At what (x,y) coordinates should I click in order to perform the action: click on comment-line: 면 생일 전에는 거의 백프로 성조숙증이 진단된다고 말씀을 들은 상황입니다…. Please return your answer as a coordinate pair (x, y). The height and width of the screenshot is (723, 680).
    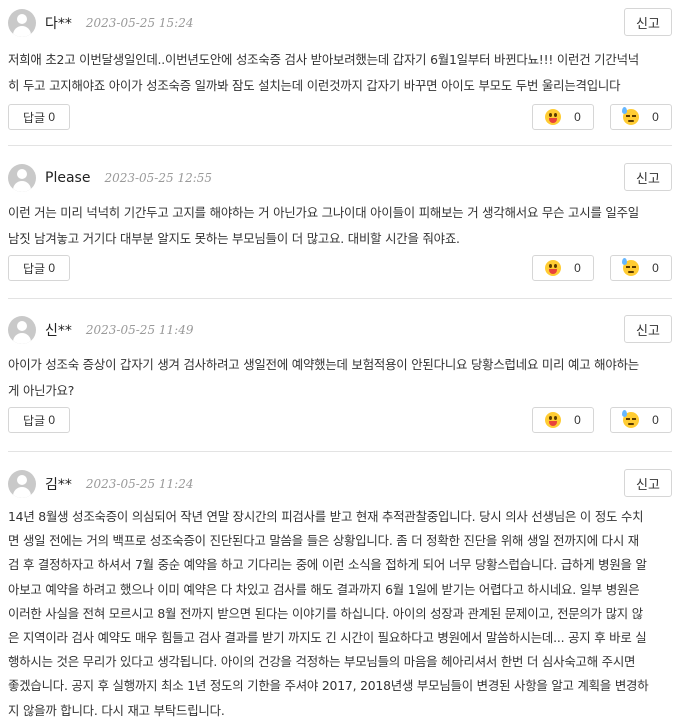
    Looking at the image, I should click on (324, 541).